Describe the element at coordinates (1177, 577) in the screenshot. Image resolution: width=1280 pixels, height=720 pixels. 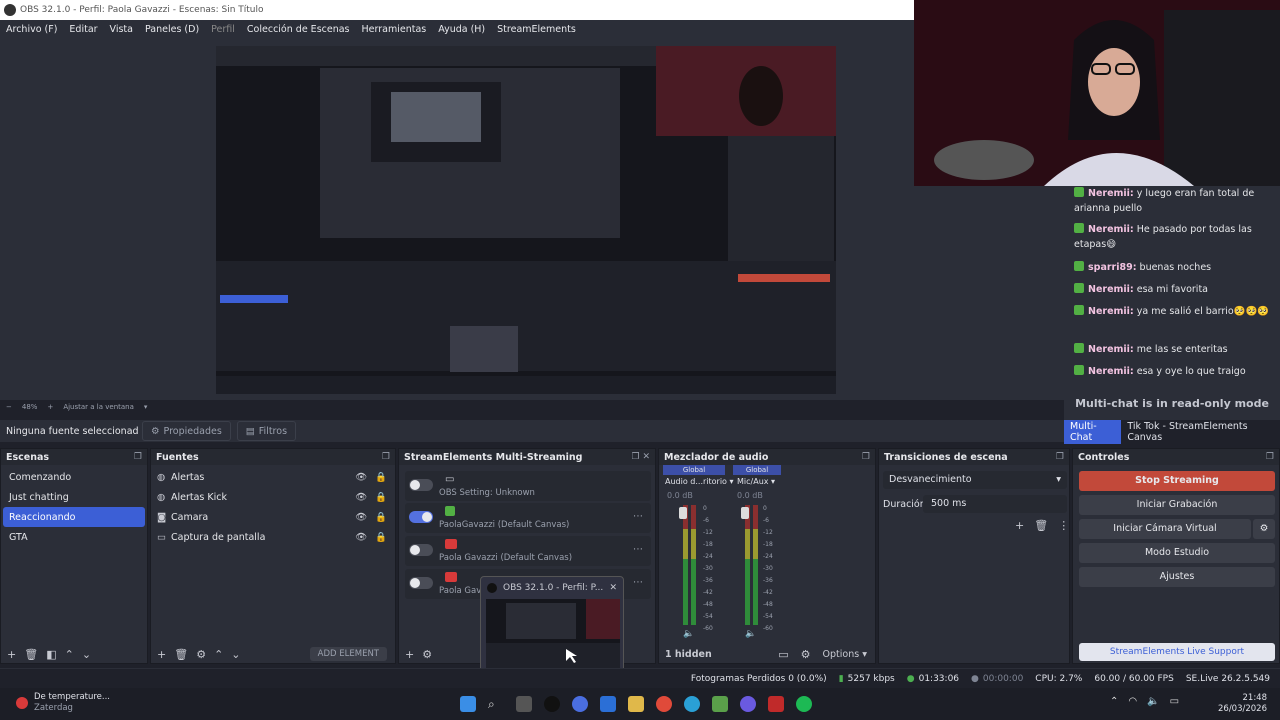
I see `settings-button: Ajustes` at that location.